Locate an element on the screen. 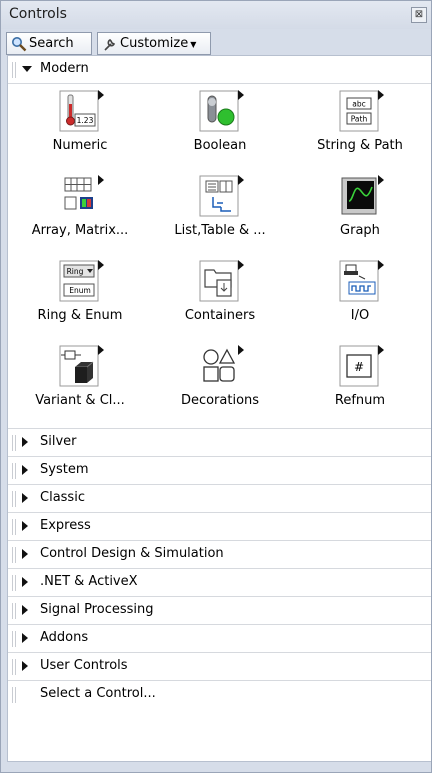 The image size is (433, 774). tile-label: Ring & Enum is located at coordinates (80, 315).